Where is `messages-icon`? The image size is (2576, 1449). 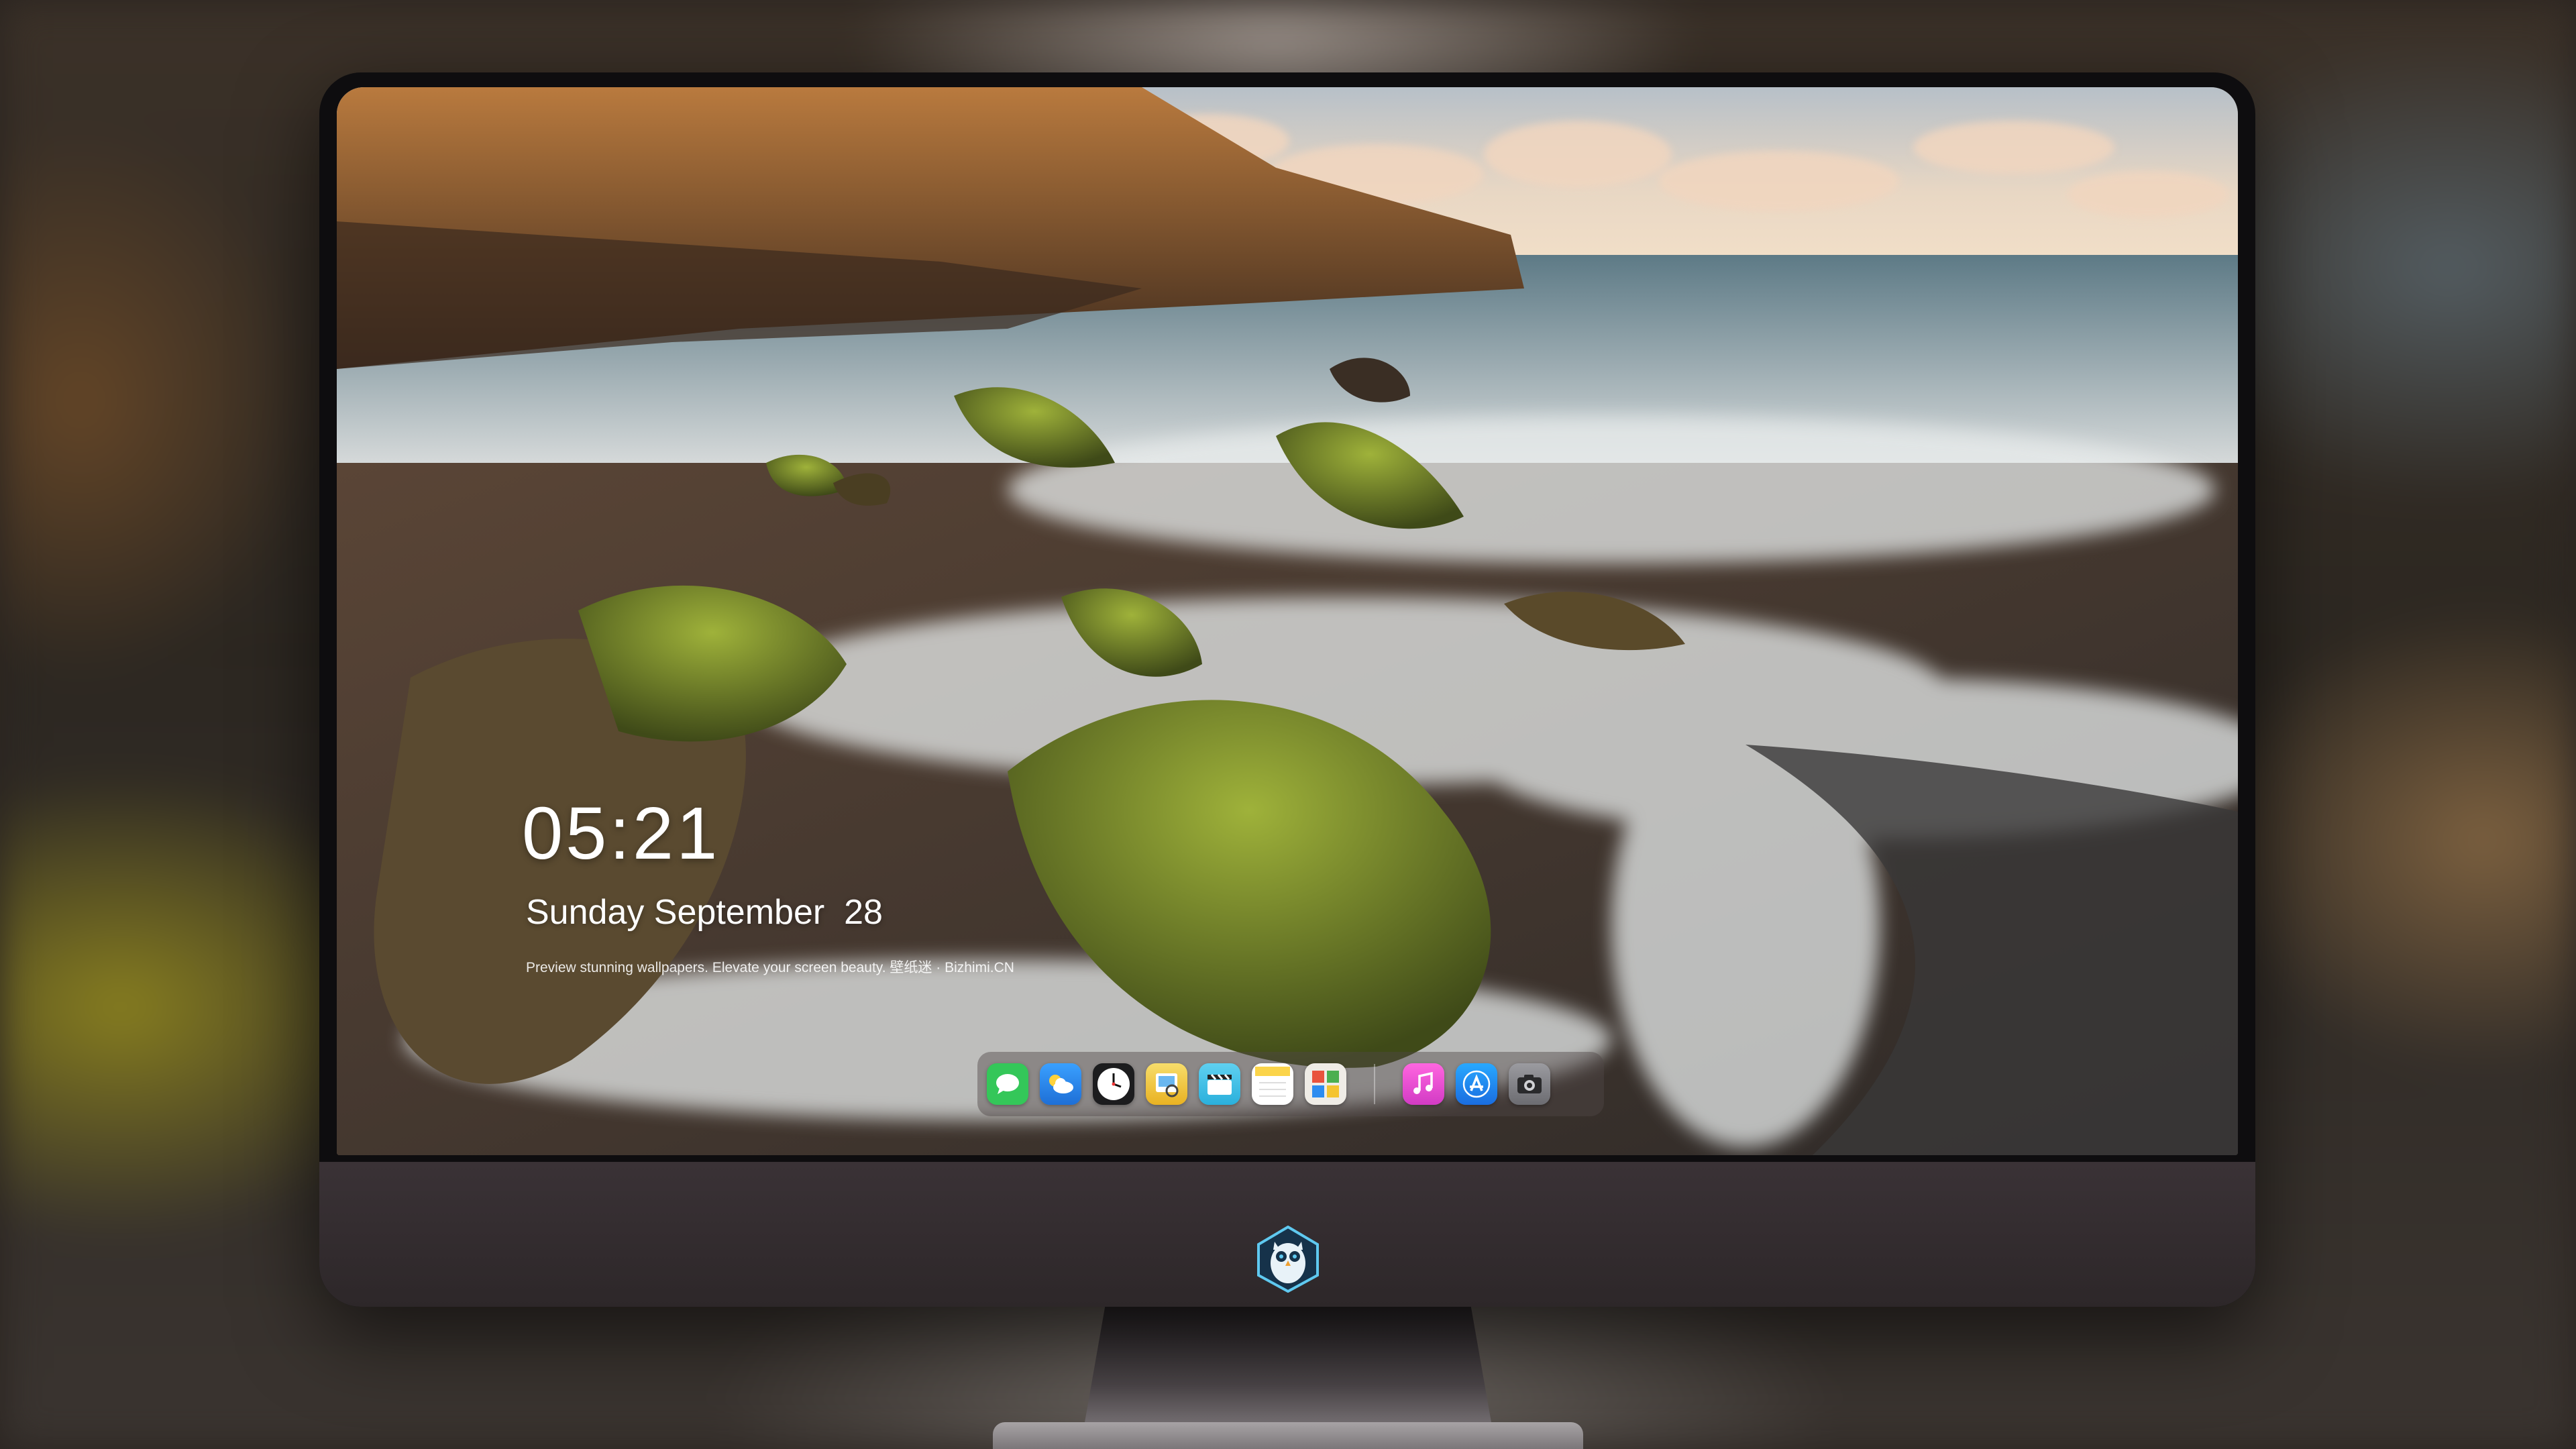 messages-icon is located at coordinates (1007, 1084).